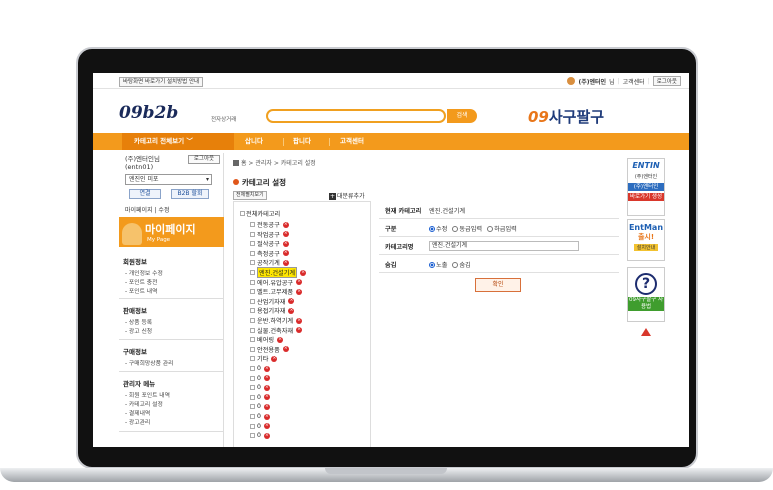  Describe the element at coordinates (144, 403) in the screenshot. I see `sidebar-item-category-settings: - 카테고리 설정` at that location.